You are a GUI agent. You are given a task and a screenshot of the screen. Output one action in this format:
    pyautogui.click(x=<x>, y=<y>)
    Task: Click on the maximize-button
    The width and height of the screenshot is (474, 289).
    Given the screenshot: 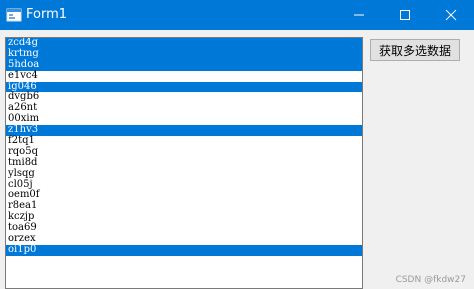 What is the action you would take?
    pyautogui.click(x=405, y=15)
    